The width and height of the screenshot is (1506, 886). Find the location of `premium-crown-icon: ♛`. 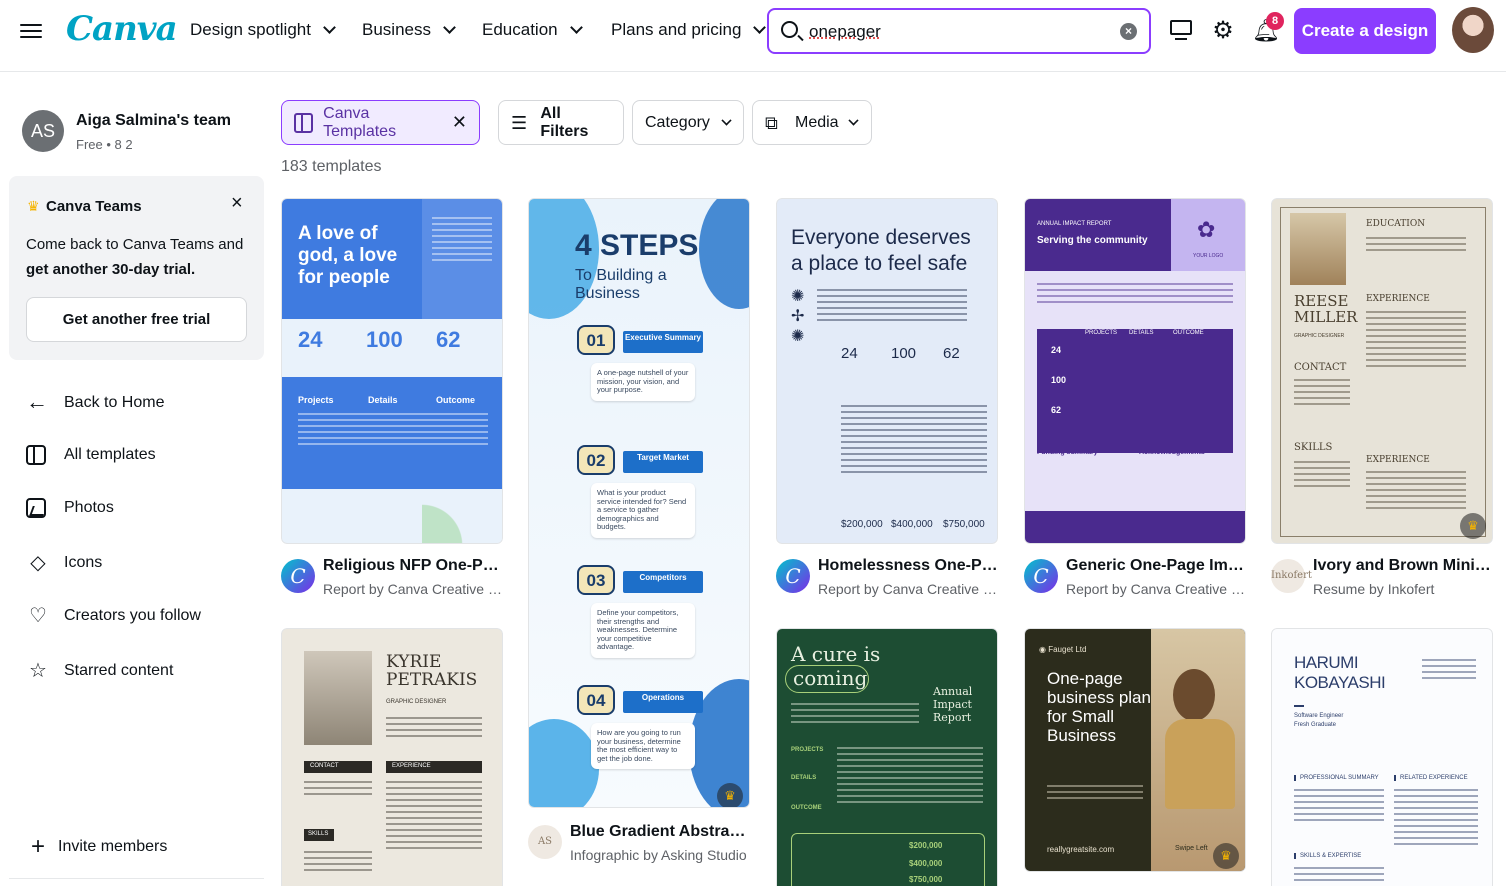

premium-crown-icon: ♛ is located at coordinates (1226, 856).